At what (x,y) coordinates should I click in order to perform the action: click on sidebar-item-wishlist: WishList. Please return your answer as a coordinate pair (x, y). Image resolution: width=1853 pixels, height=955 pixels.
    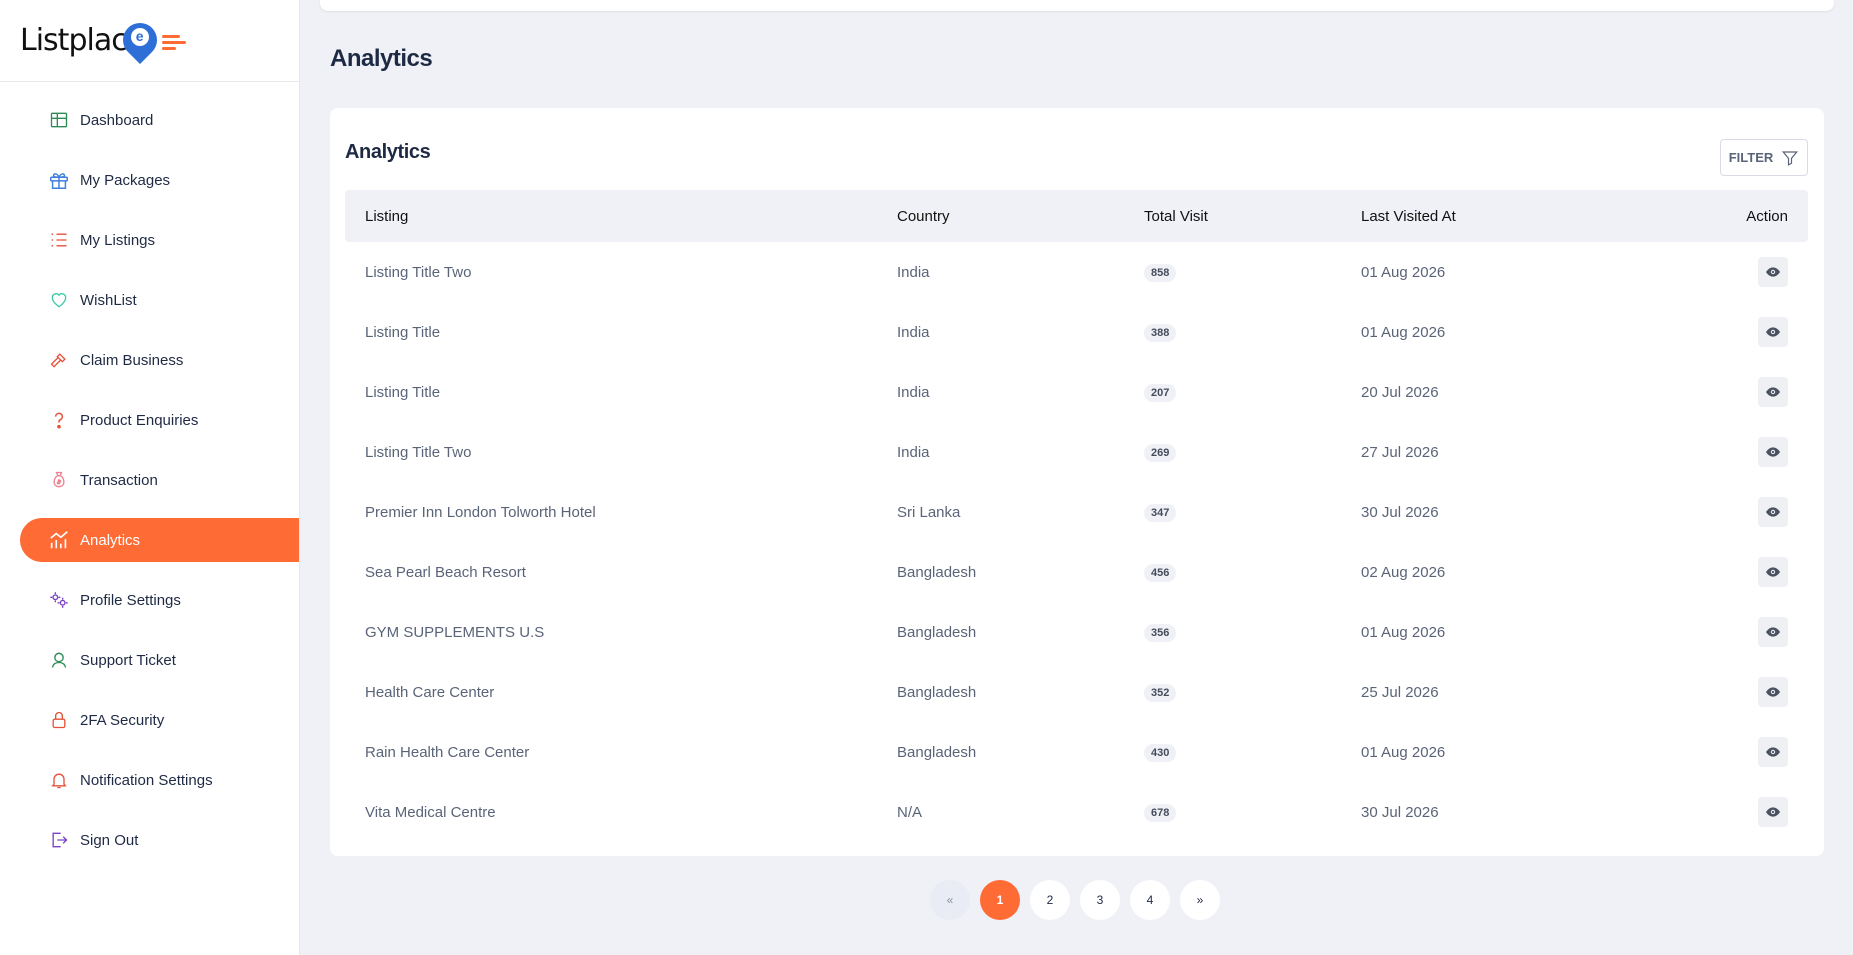
    Looking at the image, I should click on (159, 300).